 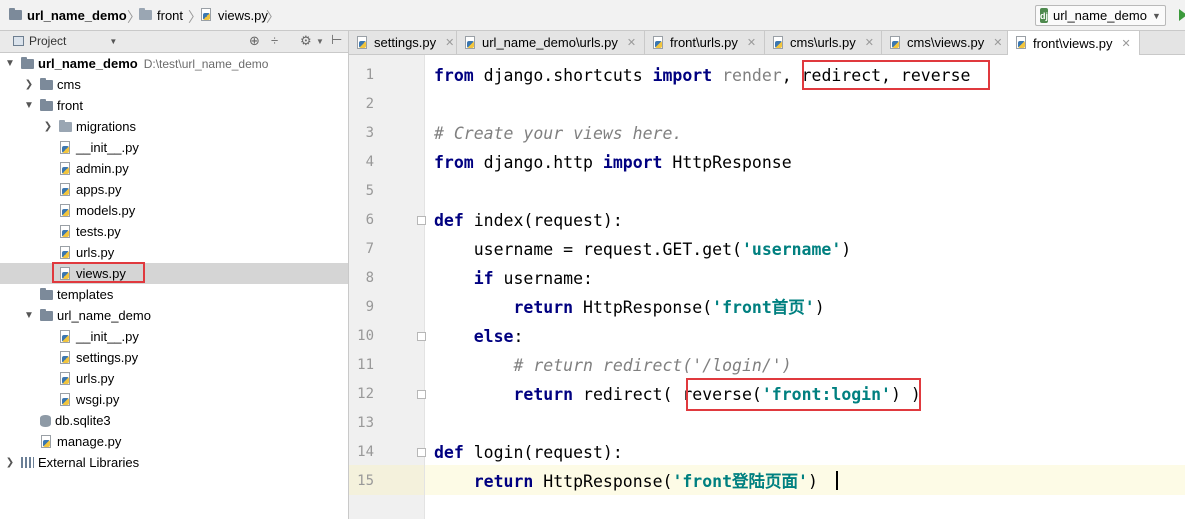 I want to click on tree-item: tests.py, so click(x=195, y=231).